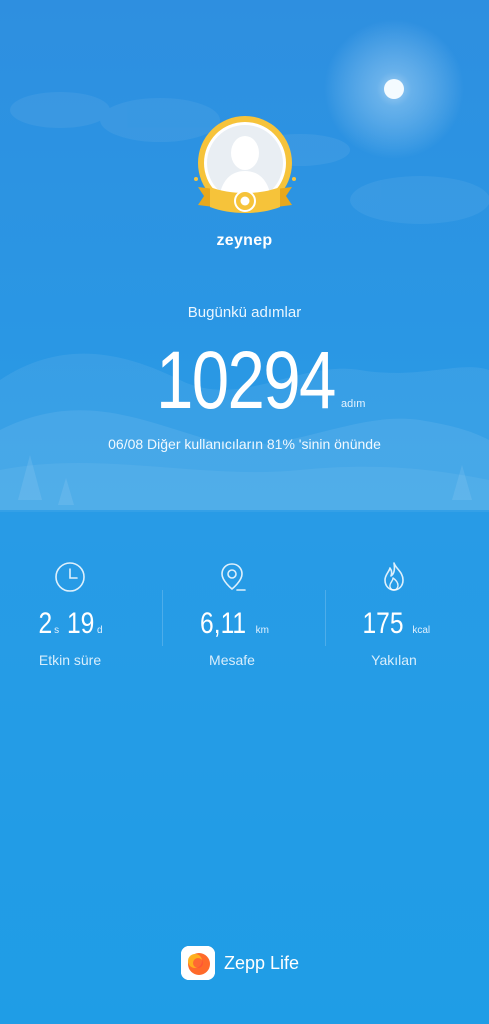  I want to click on active-minutes-value: 19, so click(80, 623).